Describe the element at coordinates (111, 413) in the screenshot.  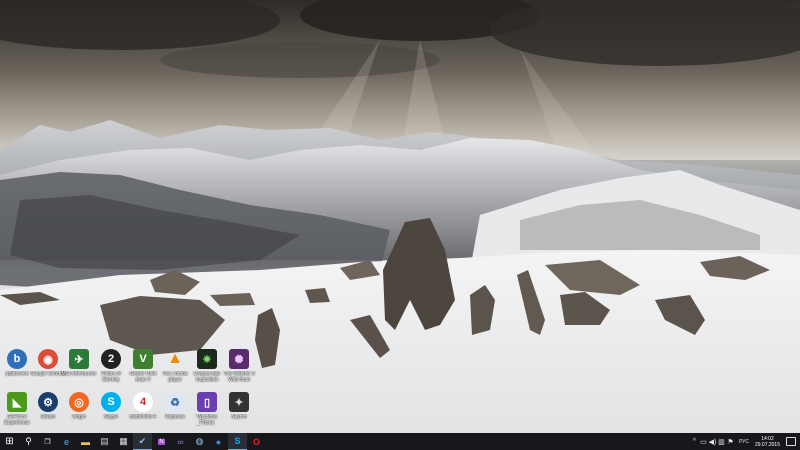
I see `desktop-icon-skype: S Skype` at that location.